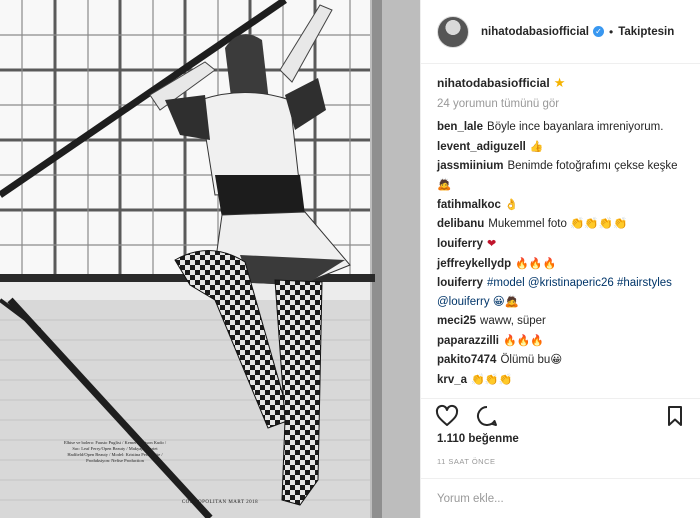 The width and height of the screenshot is (700, 518). I want to click on caption-username: nihatodabasiofficial, so click(493, 83).